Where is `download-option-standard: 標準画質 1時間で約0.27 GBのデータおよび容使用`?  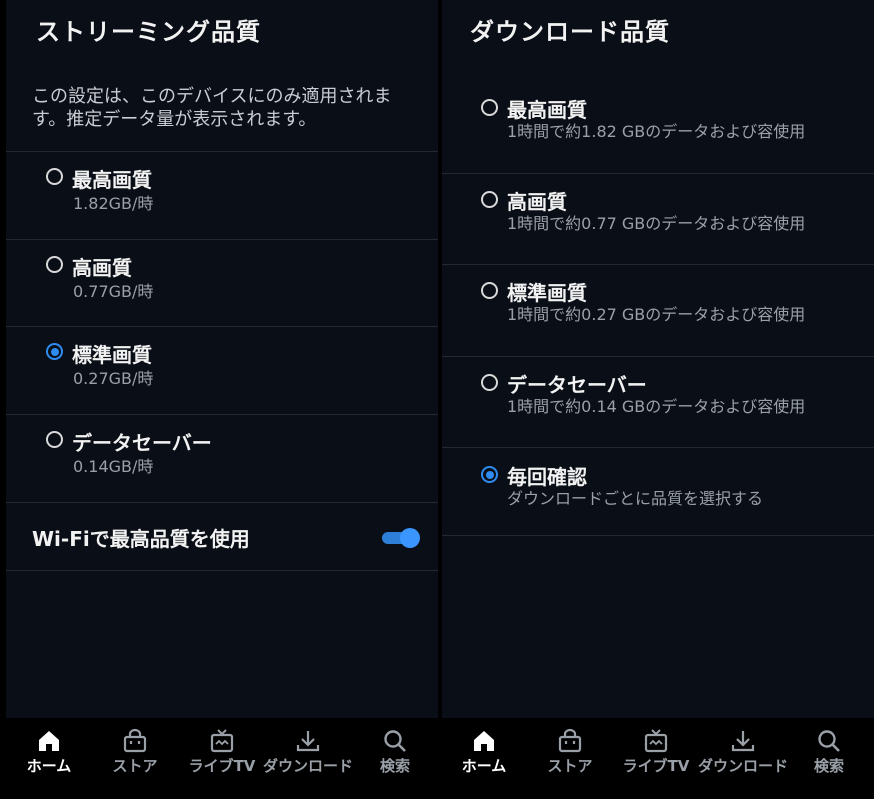
download-option-standard: 標準画質 1時間で約0.27 GBのデータおよび容使用 is located at coordinates (658, 313).